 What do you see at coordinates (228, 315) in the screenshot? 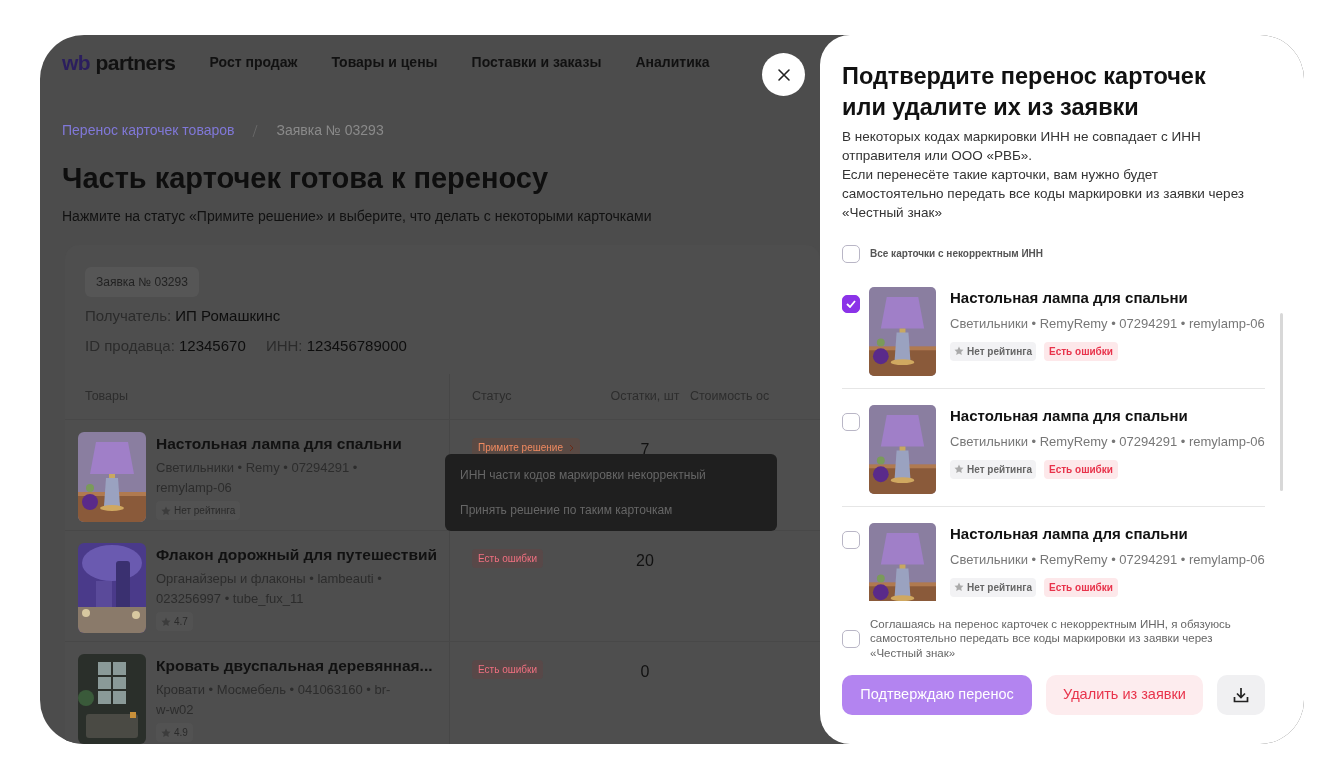
I see `recipient-value: ИП Ромашкинс` at bounding box center [228, 315].